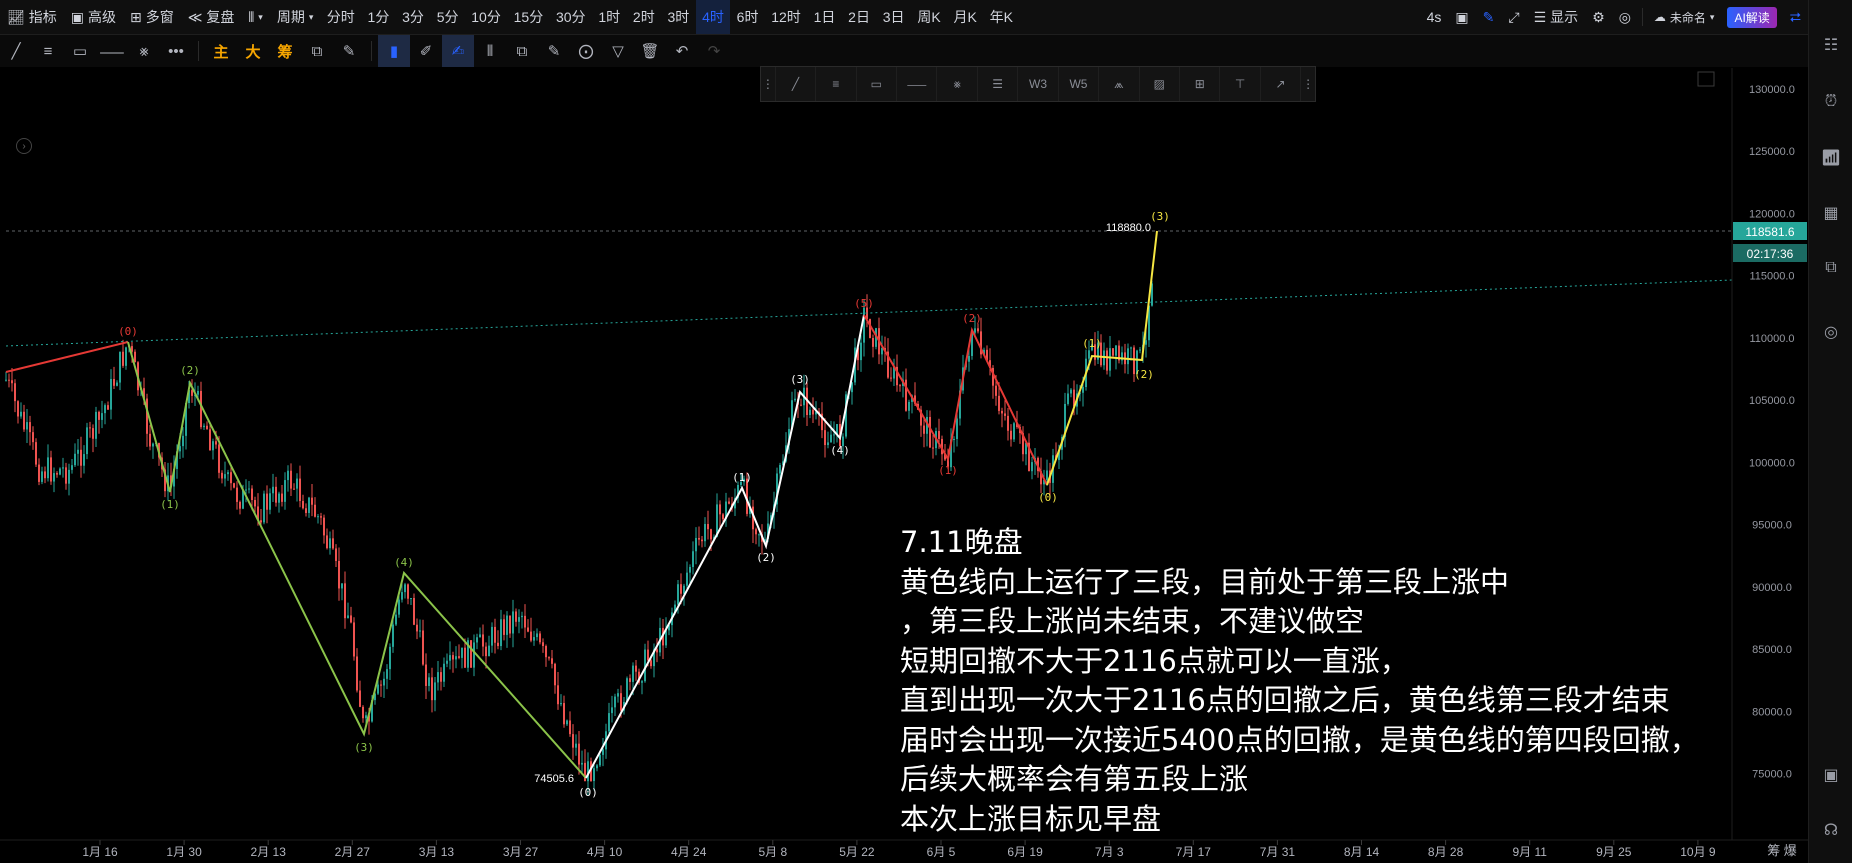 Image resolution: width=1852 pixels, height=863 pixels. Describe the element at coordinates (1513, 17) in the screenshot. I see `fullscreen-button: ⤢` at that location.